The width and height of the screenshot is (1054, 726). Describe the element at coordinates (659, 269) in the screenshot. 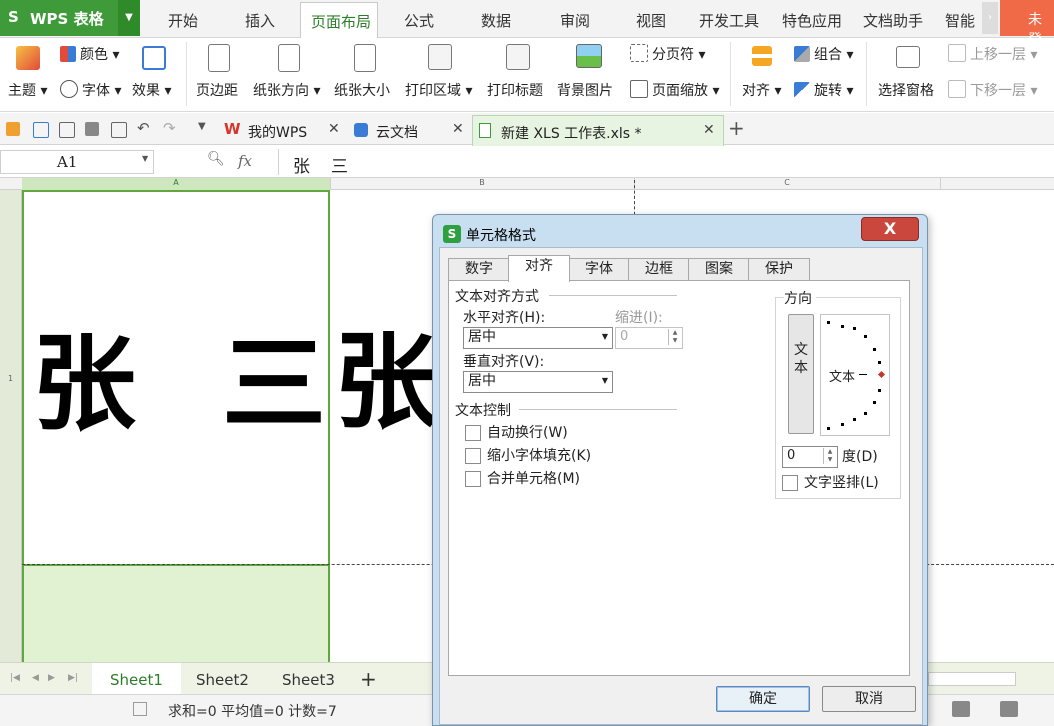

I see `tab-border: 边框` at that location.